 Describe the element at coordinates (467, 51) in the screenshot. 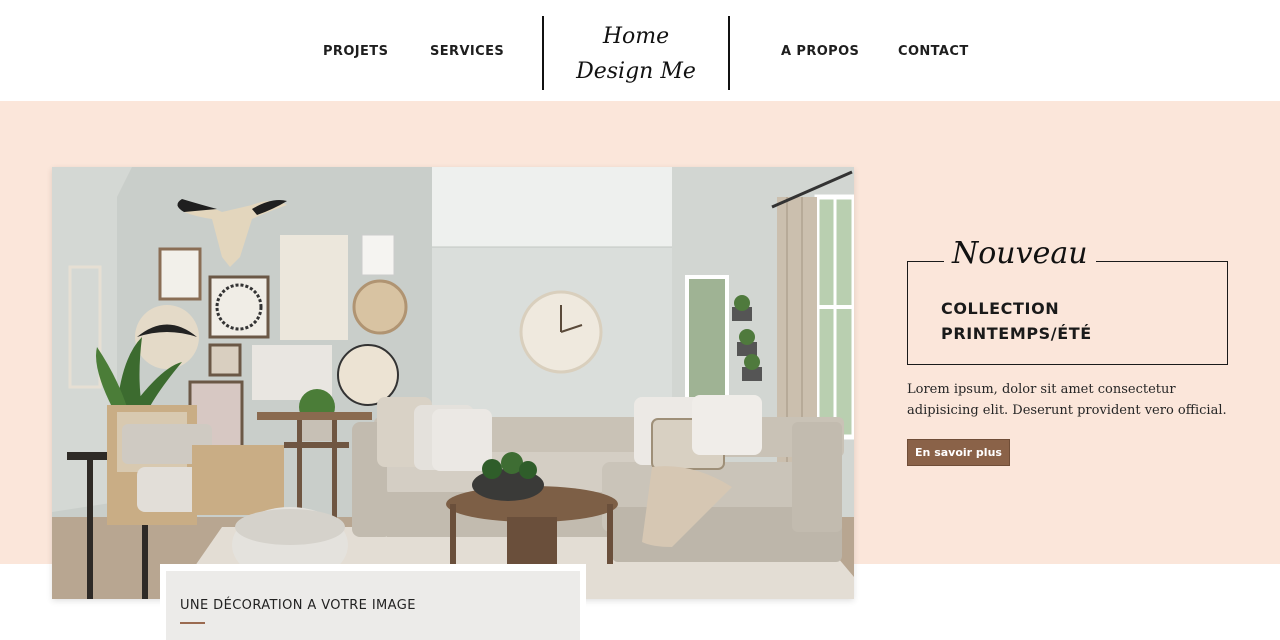

I see `nav-link-services: SERVICES` at that location.